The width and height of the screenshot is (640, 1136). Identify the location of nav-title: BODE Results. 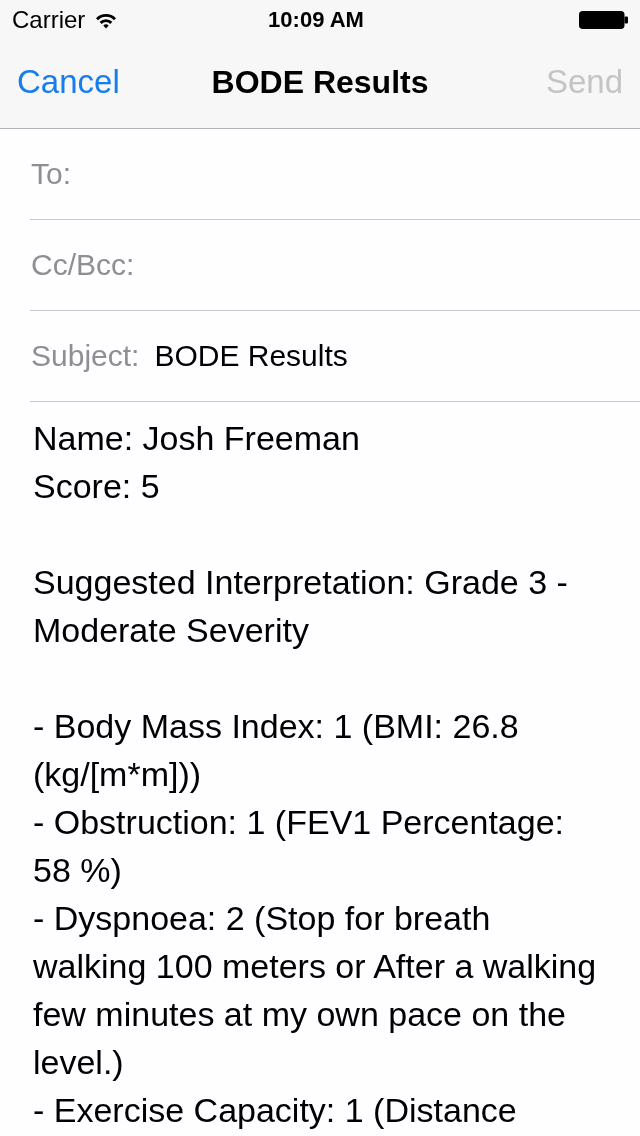
(320, 82).